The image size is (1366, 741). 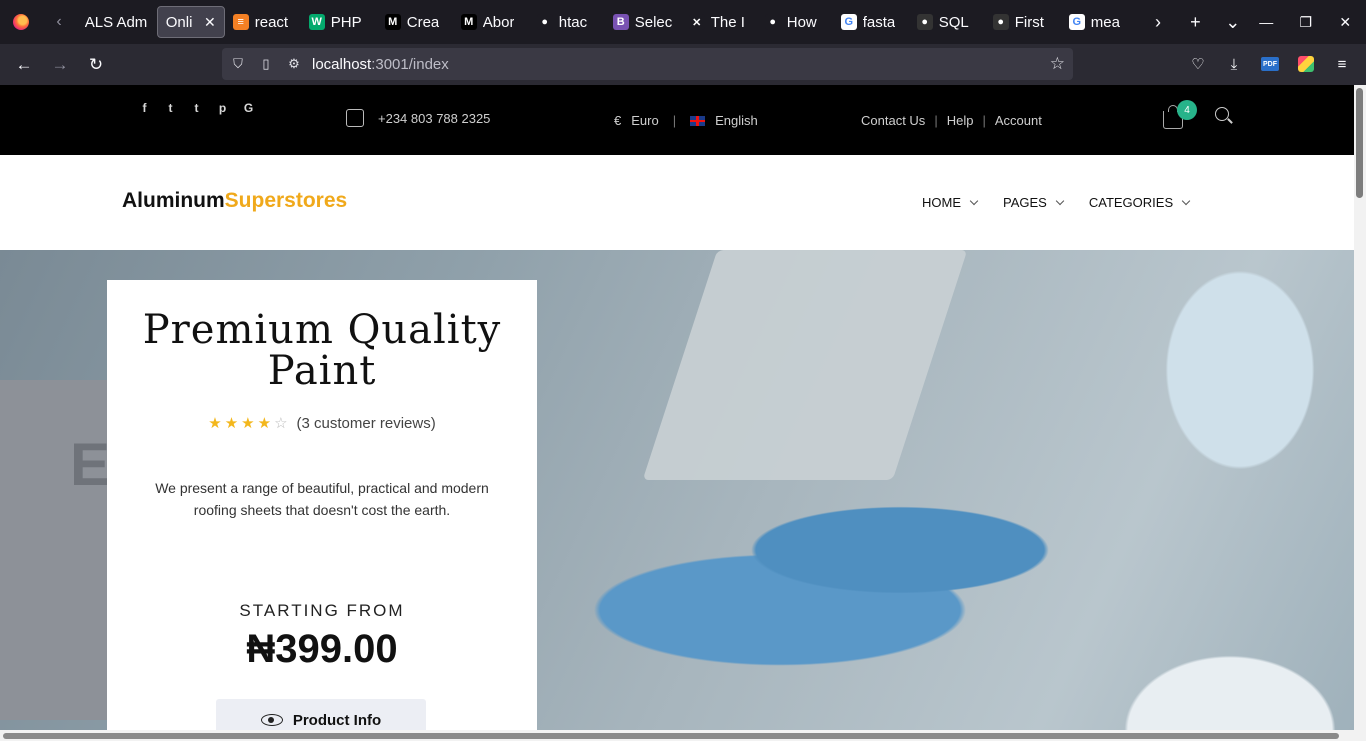 What do you see at coordinates (144, 108) in the screenshot?
I see `facebook-icon: f` at bounding box center [144, 108].